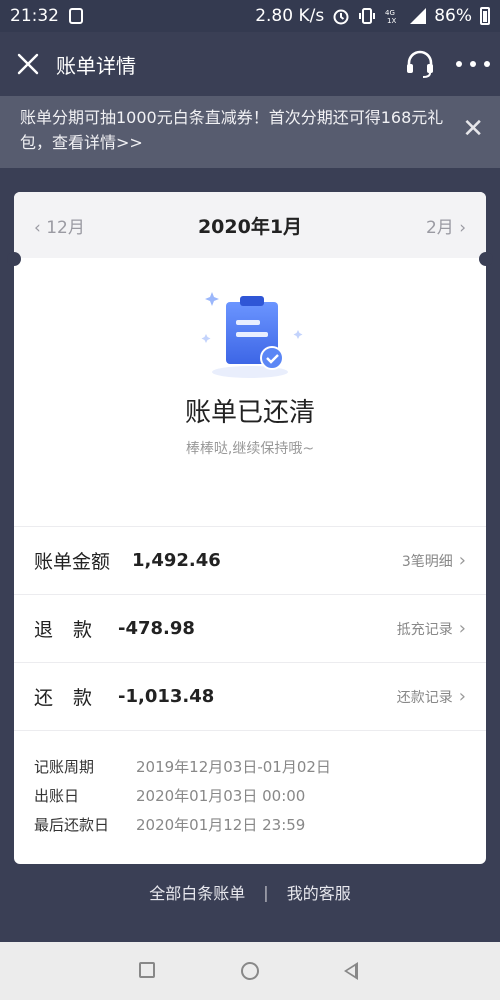 This screenshot has width=500, height=1000. Describe the element at coordinates (72, 562) in the screenshot. I see `row-label: 账单金额` at that location.